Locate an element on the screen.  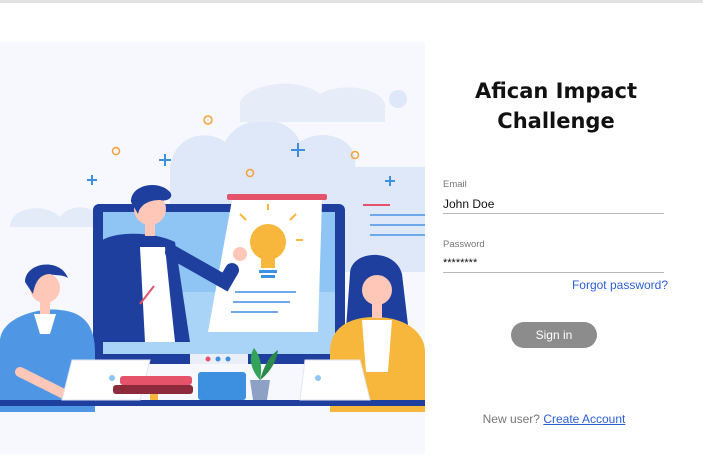
new-user-prompt: New user? is located at coordinates (511, 419).